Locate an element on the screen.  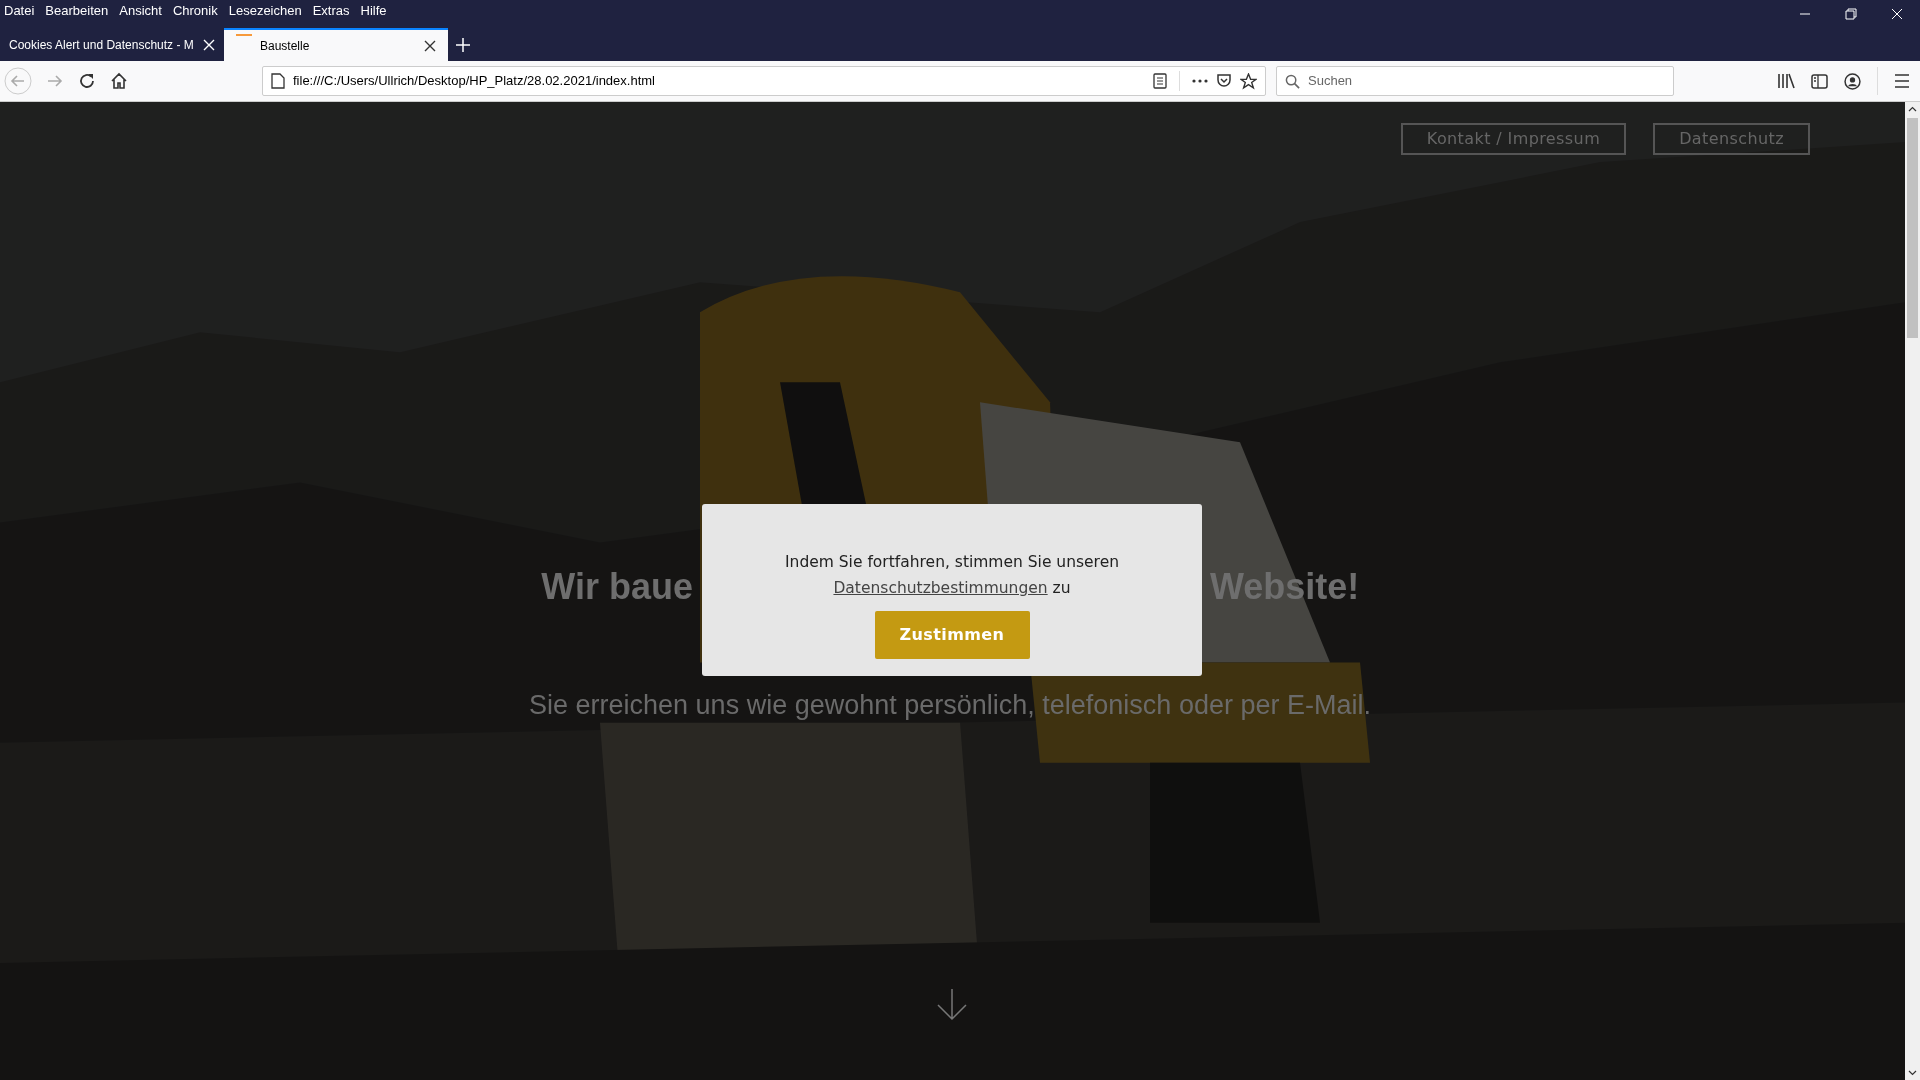
heading-text: Website! is located at coordinates (1285, 587).